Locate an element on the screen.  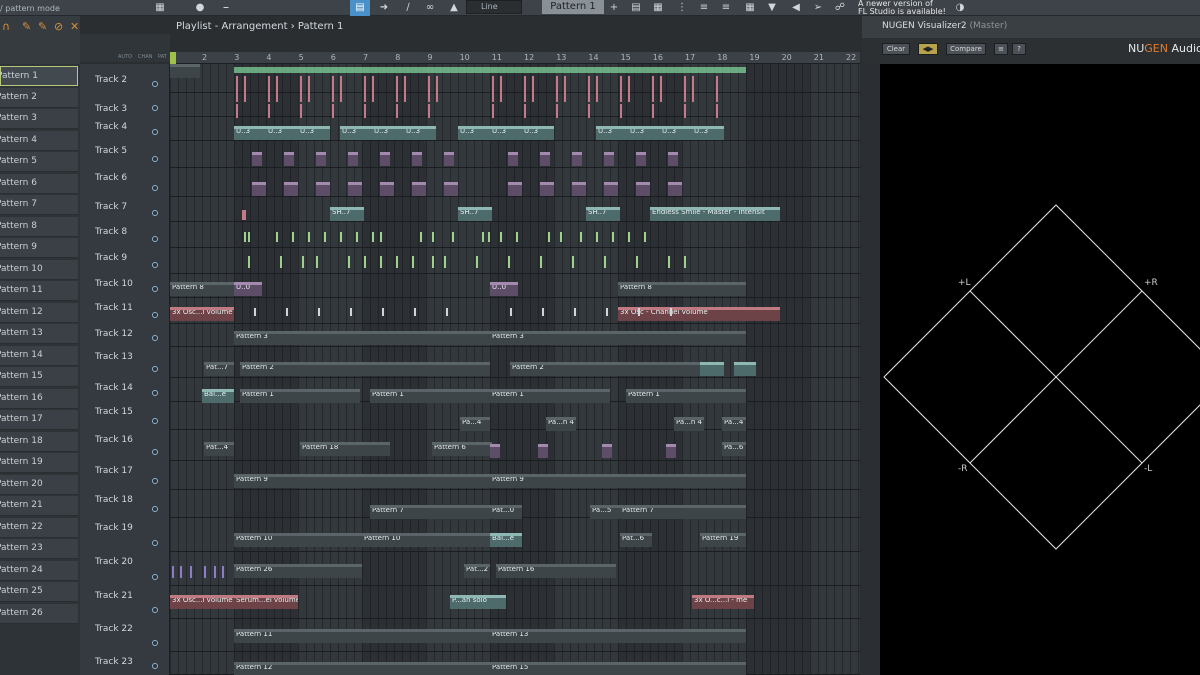
ruler-bar-number: 16 is located at coordinates (658, 57).